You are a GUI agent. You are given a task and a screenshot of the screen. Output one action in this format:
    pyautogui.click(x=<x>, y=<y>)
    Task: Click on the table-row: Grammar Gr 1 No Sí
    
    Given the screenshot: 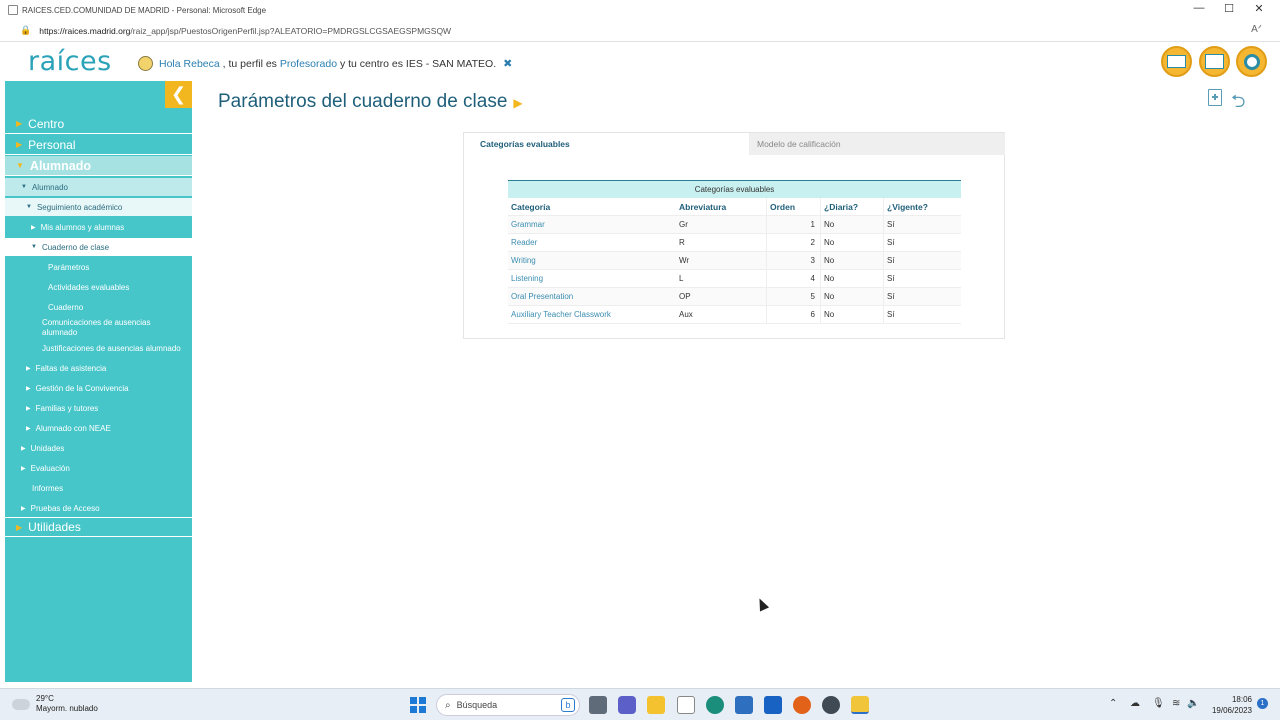 What is the action you would take?
    pyautogui.click(x=734, y=225)
    